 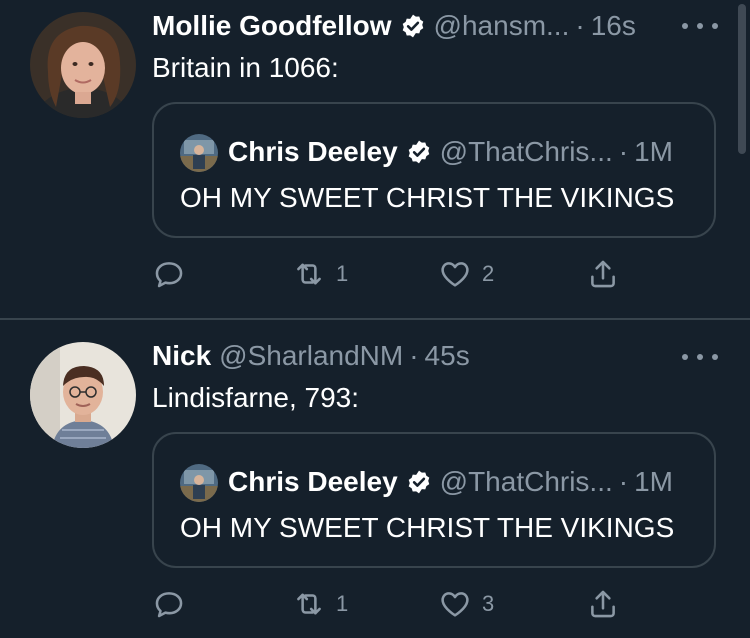 I want to click on like-button: 2, so click(x=466, y=274).